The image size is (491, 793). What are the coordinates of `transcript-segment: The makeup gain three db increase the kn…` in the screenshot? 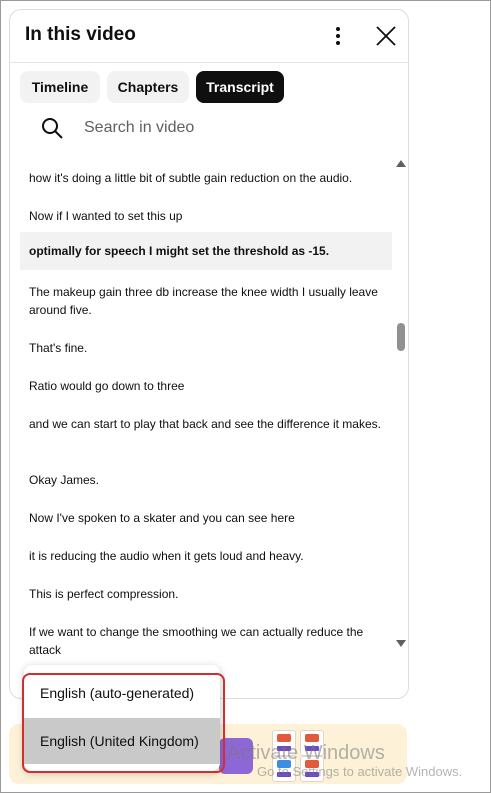 It's located at (206, 301).